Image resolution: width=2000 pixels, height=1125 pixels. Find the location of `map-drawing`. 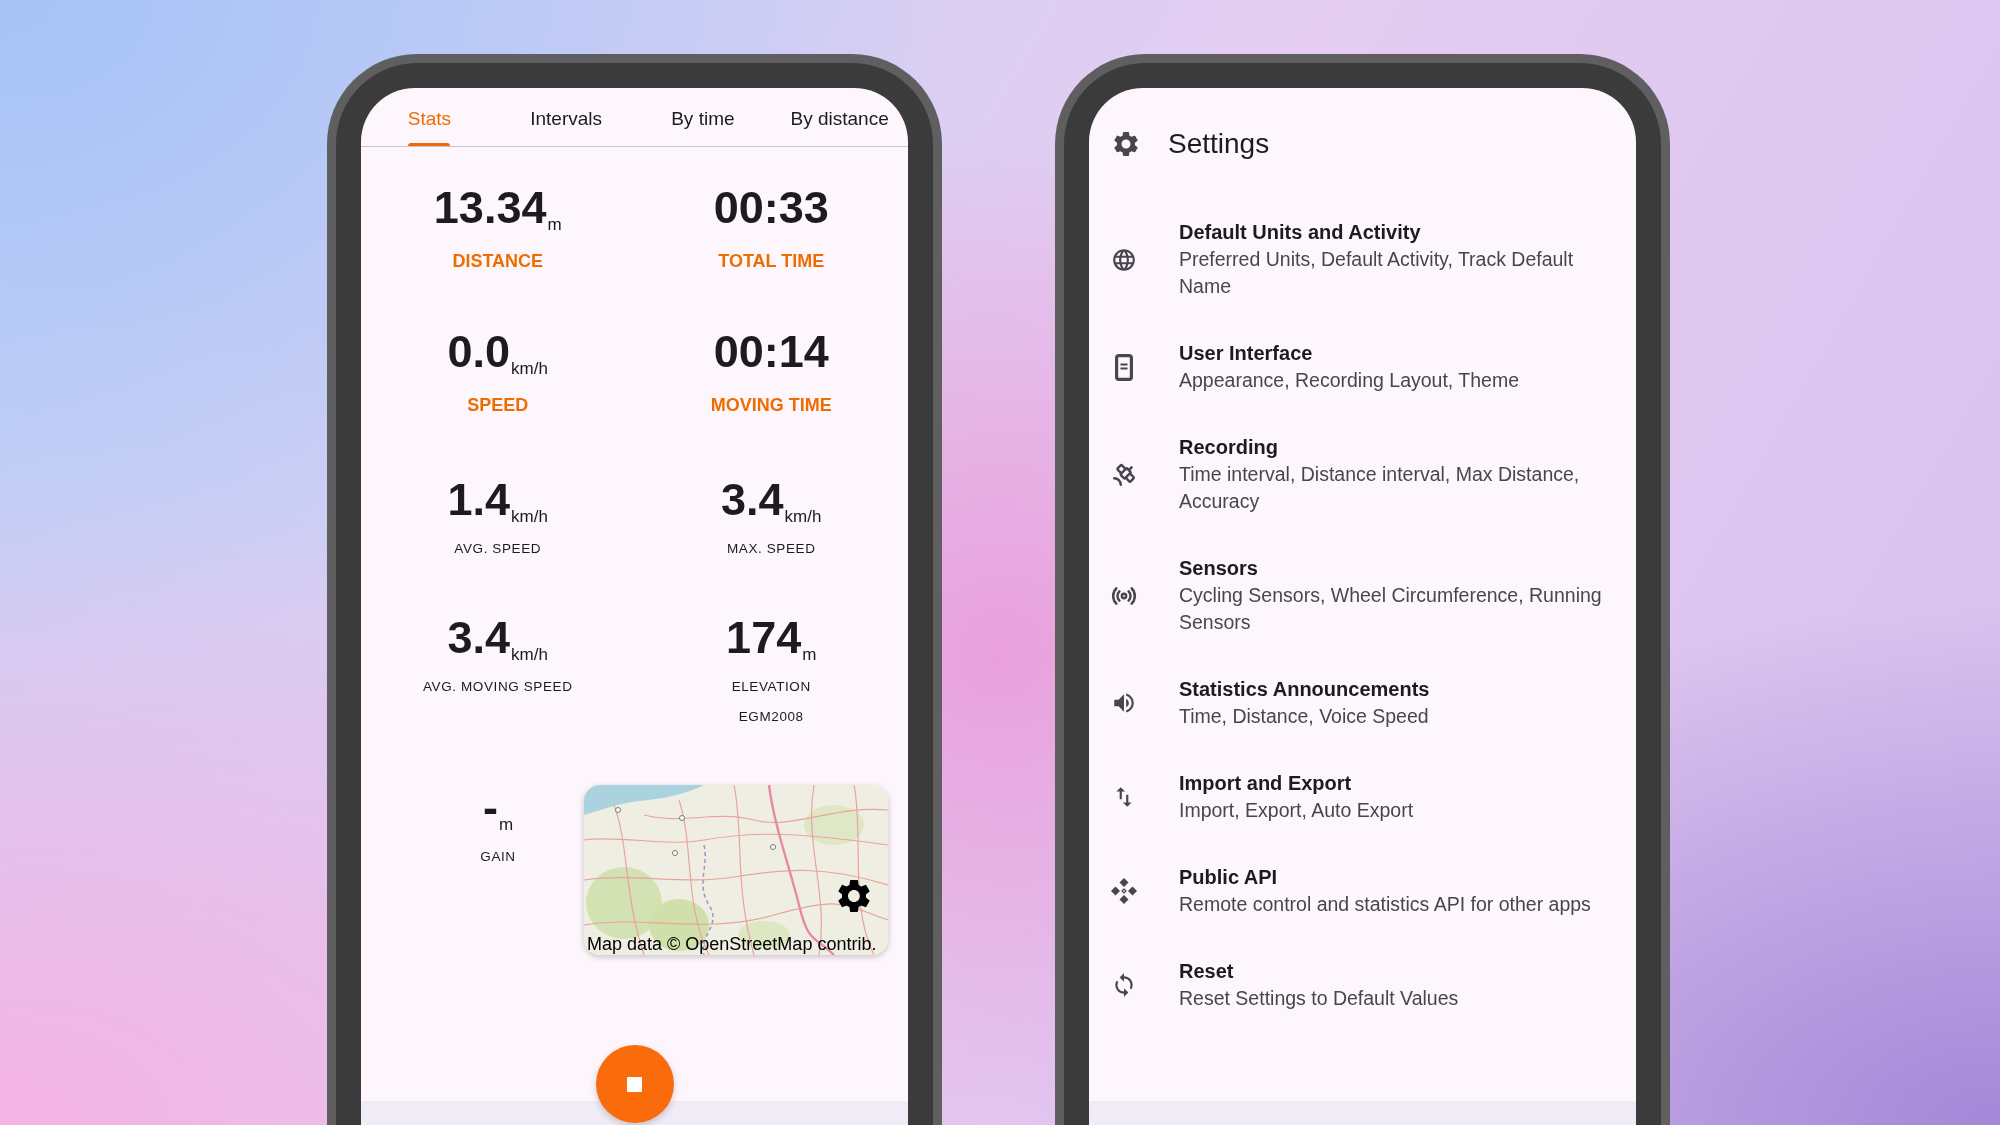

map-drawing is located at coordinates (736, 870).